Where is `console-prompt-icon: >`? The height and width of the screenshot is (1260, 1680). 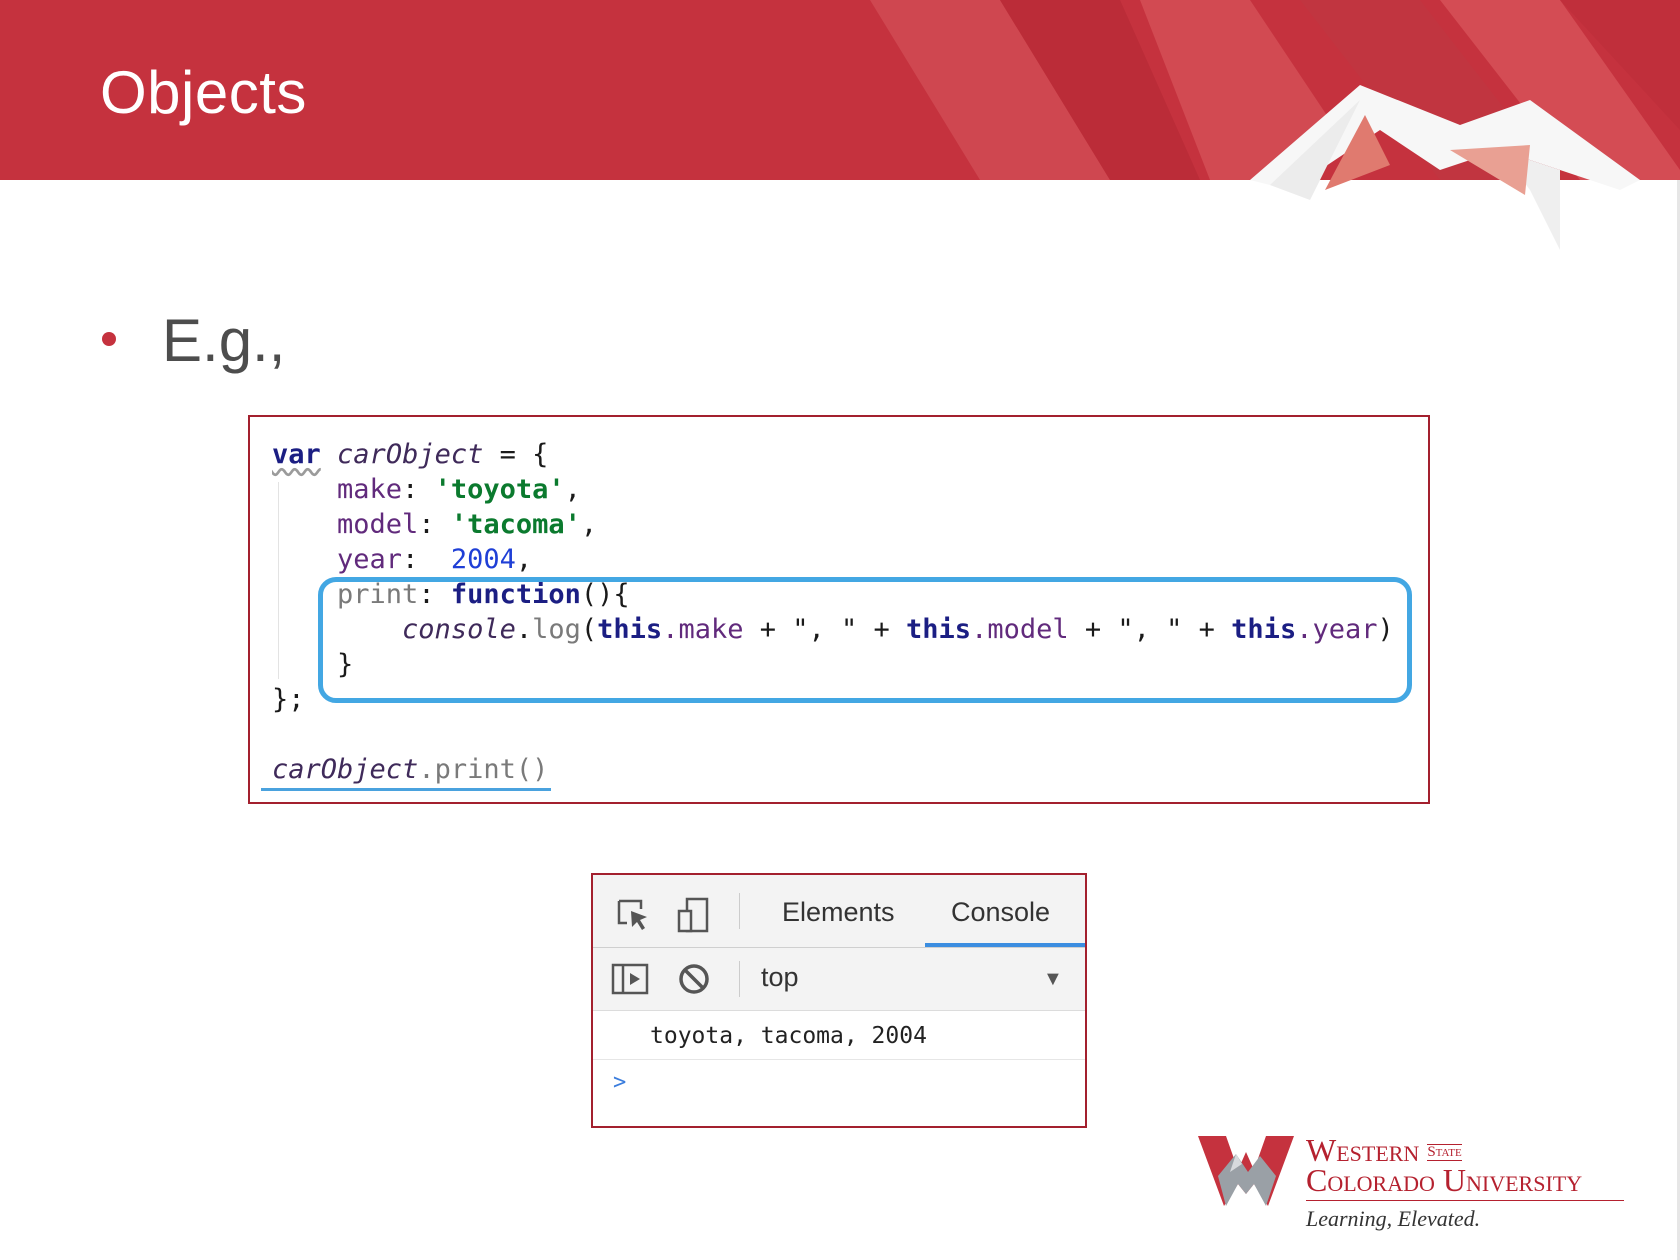 console-prompt-icon: > is located at coordinates (619, 1082).